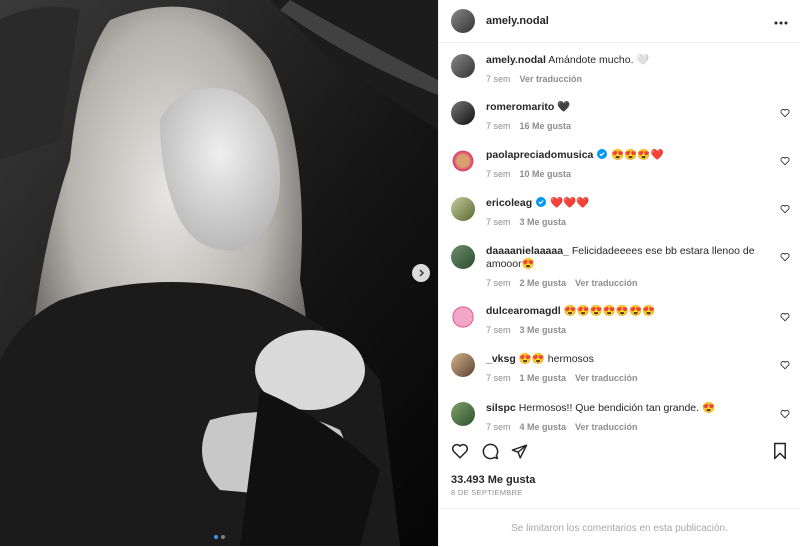  What do you see at coordinates (543, 283) in the screenshot?
I see `comment-likes: 2 Me gusta` at bounding box center [543, 283].